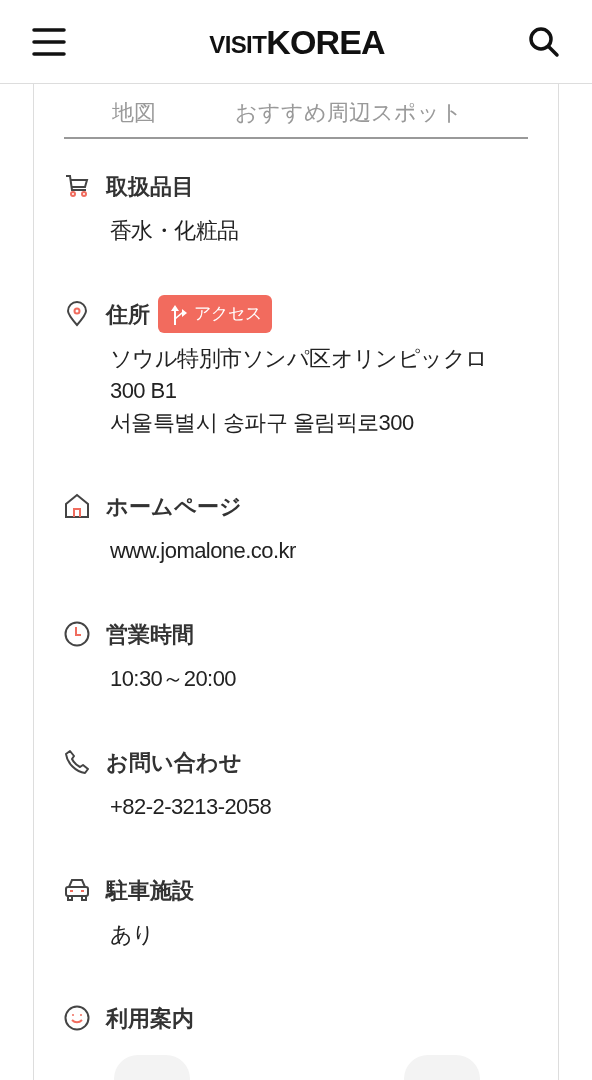 This screenshot has width=592, height=1080. What do you see at coordinates (77, 762) in the screenshot?
I see `phone-icon` at bounding box center [77, 762].